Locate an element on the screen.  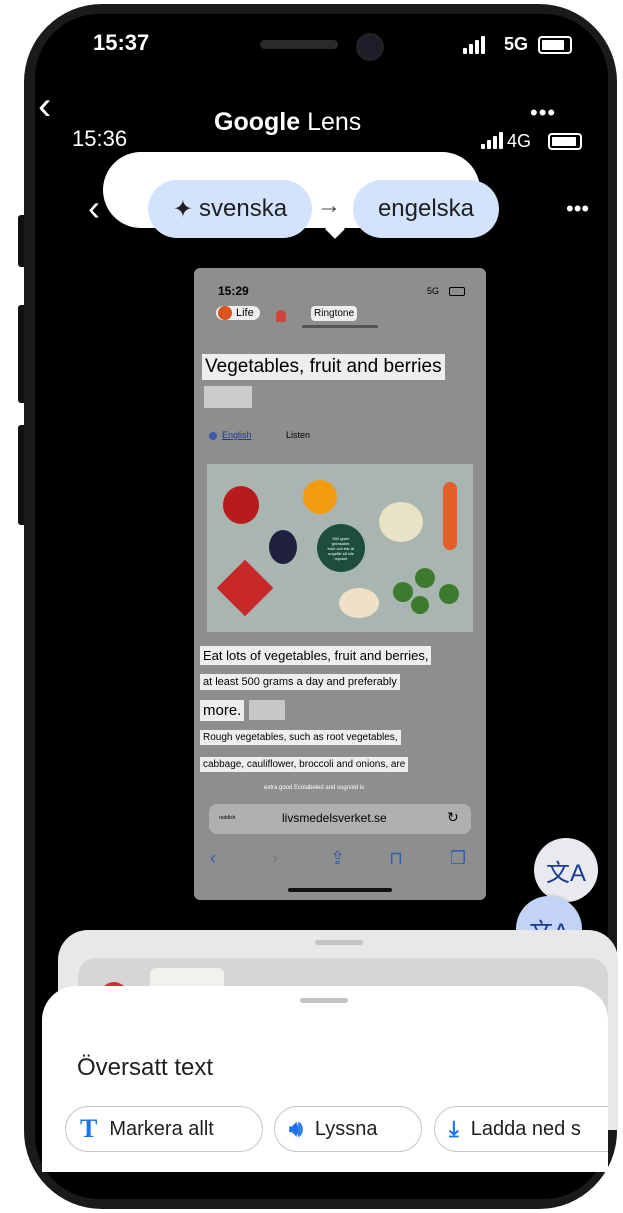
source-language-label: svenska is located at coordinates (243, 208).